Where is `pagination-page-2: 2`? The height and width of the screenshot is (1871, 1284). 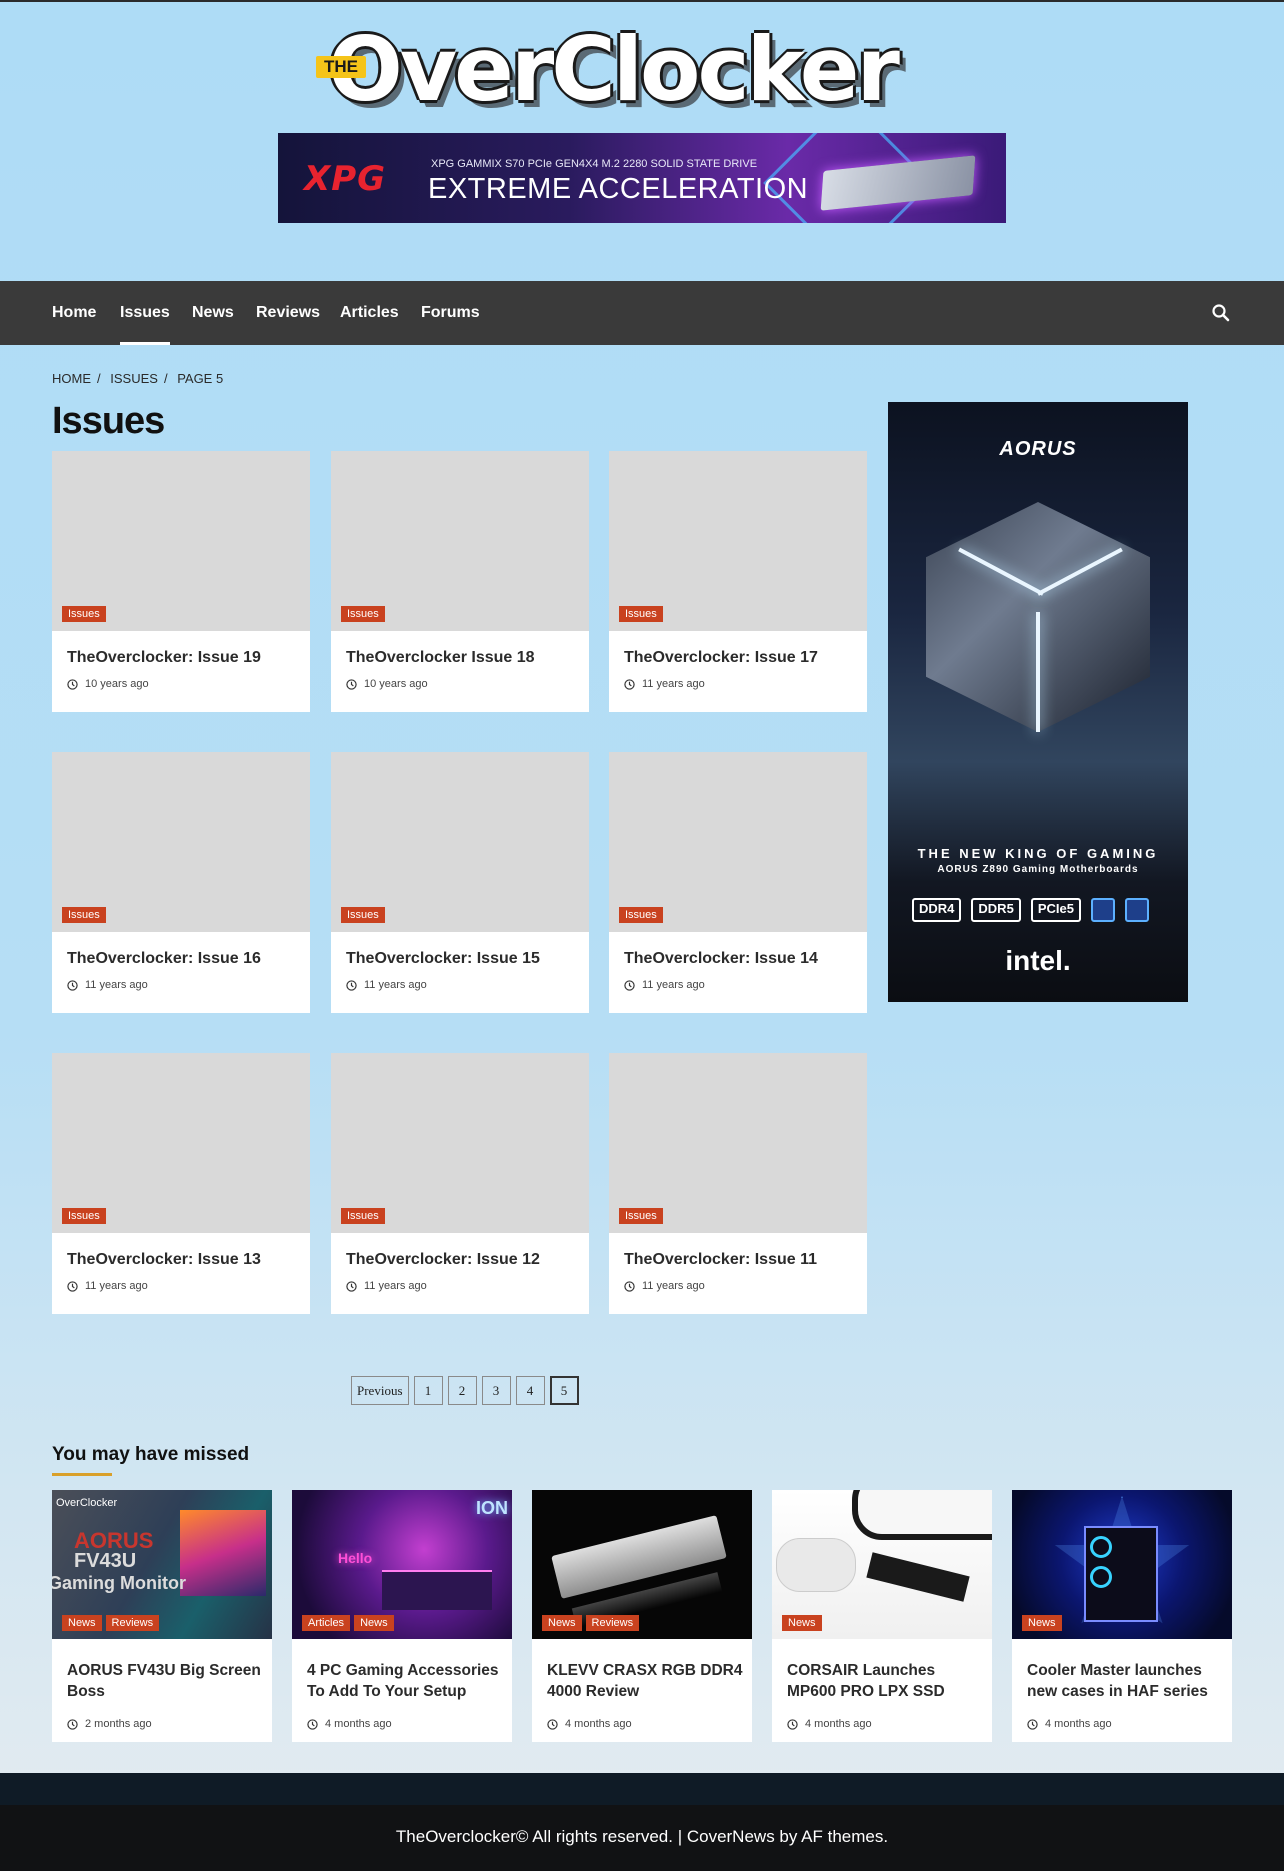 pagination-page-2: 2 is located at coordinates (462, 1390).